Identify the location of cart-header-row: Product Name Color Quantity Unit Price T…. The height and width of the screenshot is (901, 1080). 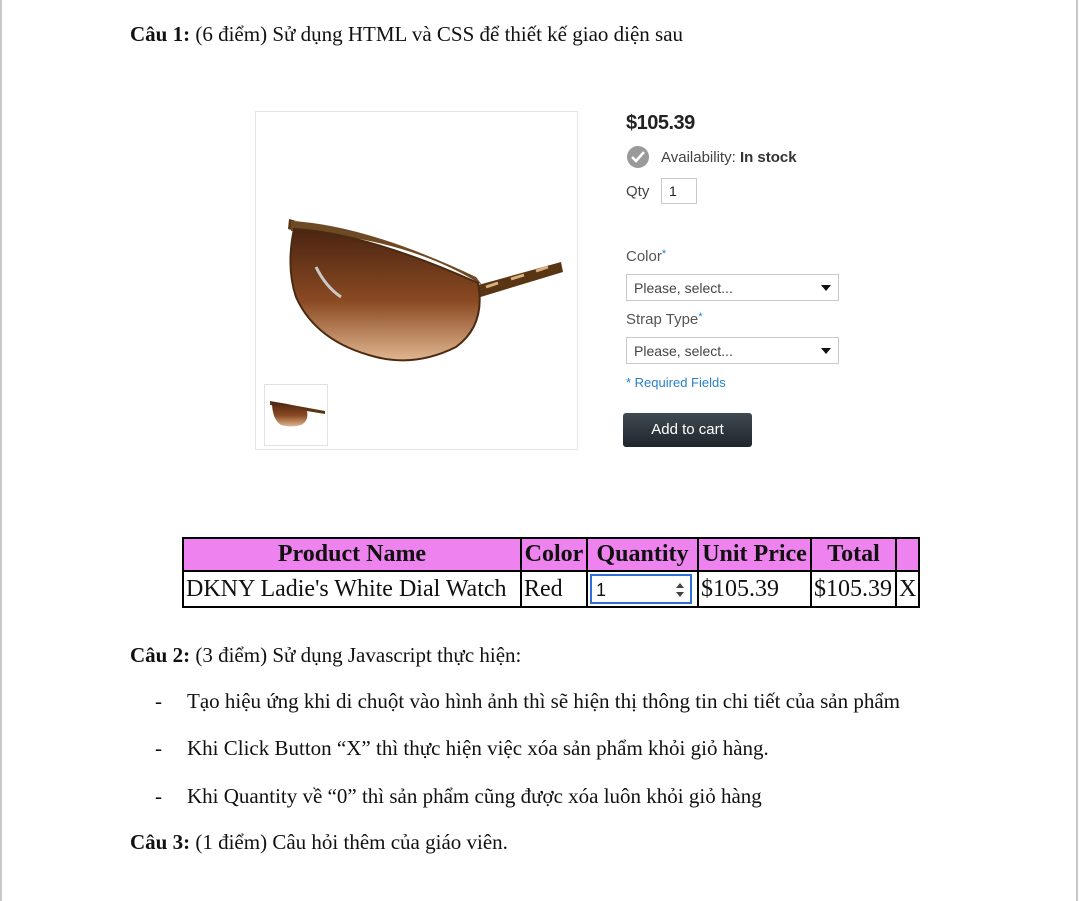
(551, 554).